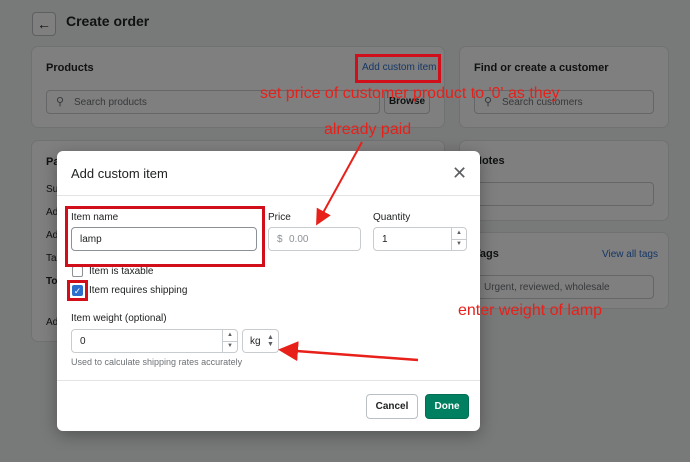 This screenshot has width=690, height=462. Describe the element at coordinates (348, 351) in the screenshot. I see `arrow-to-weight-unit` at that location.